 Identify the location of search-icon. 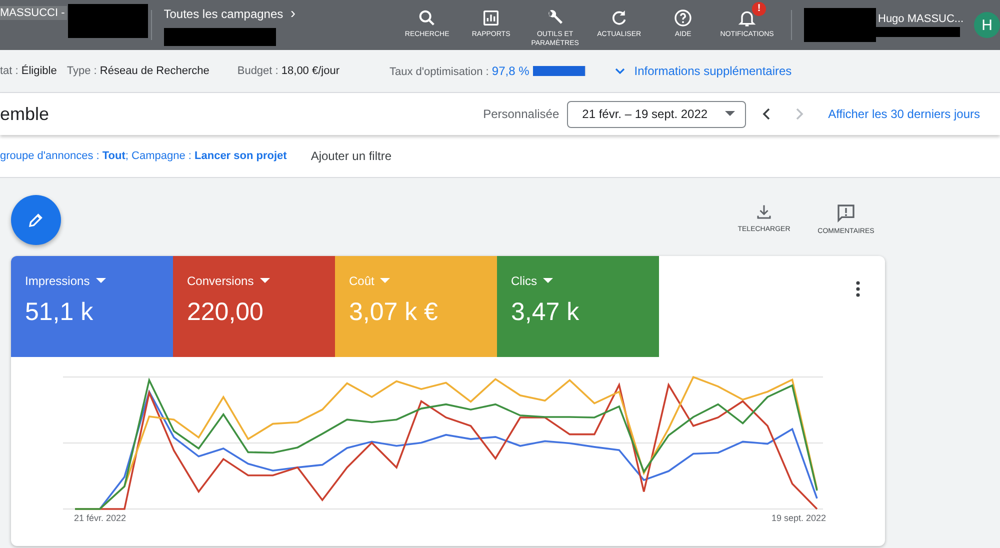
(427, 18).